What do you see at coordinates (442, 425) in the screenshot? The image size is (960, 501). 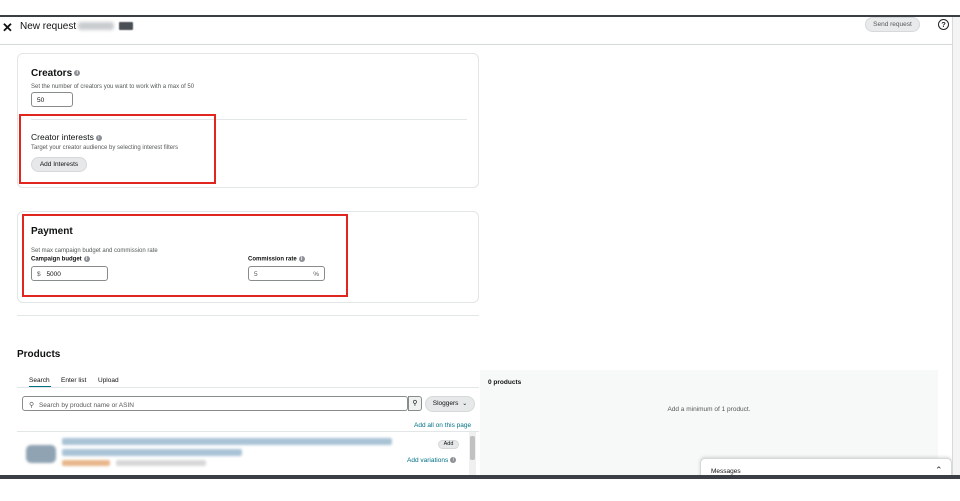 I see `add-all-link: Add all on this page` at bounding box center [442, 425].